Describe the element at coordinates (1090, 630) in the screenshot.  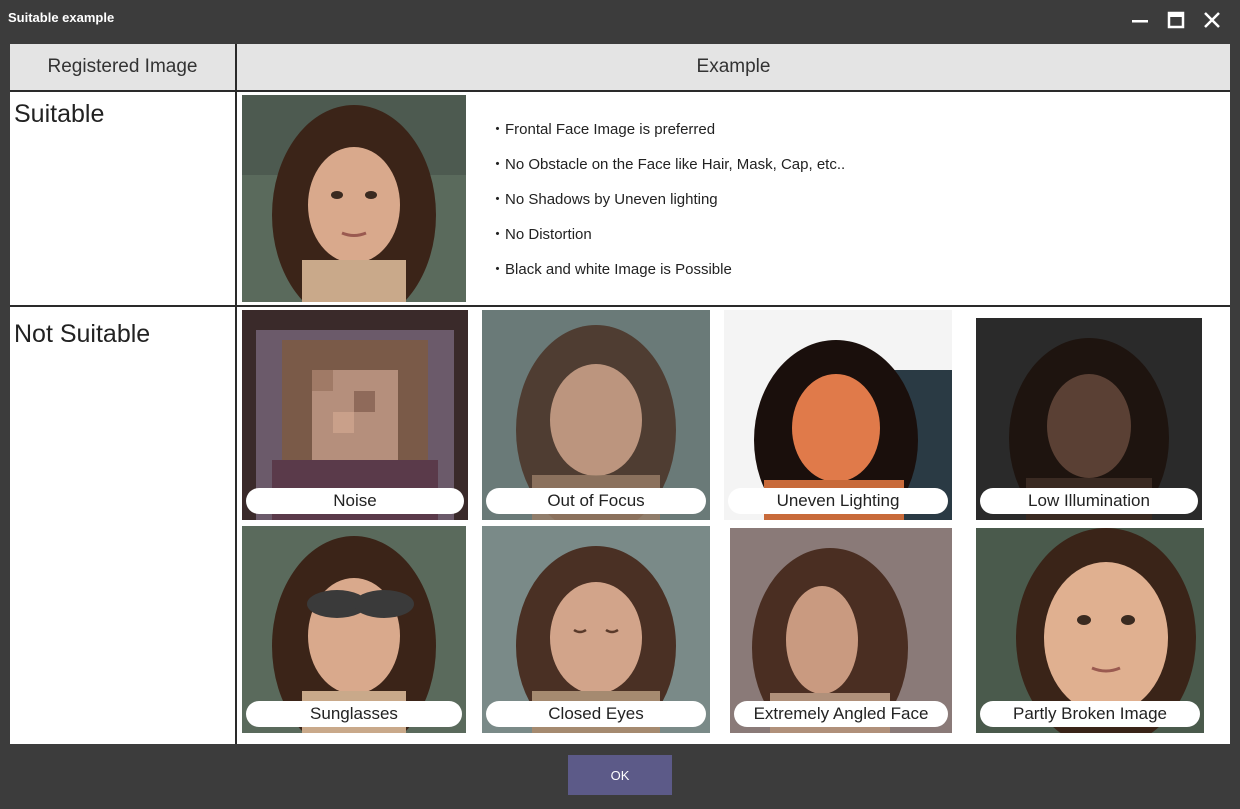
I see `example-partly-broken-image: Partly Broken Image` at that location.